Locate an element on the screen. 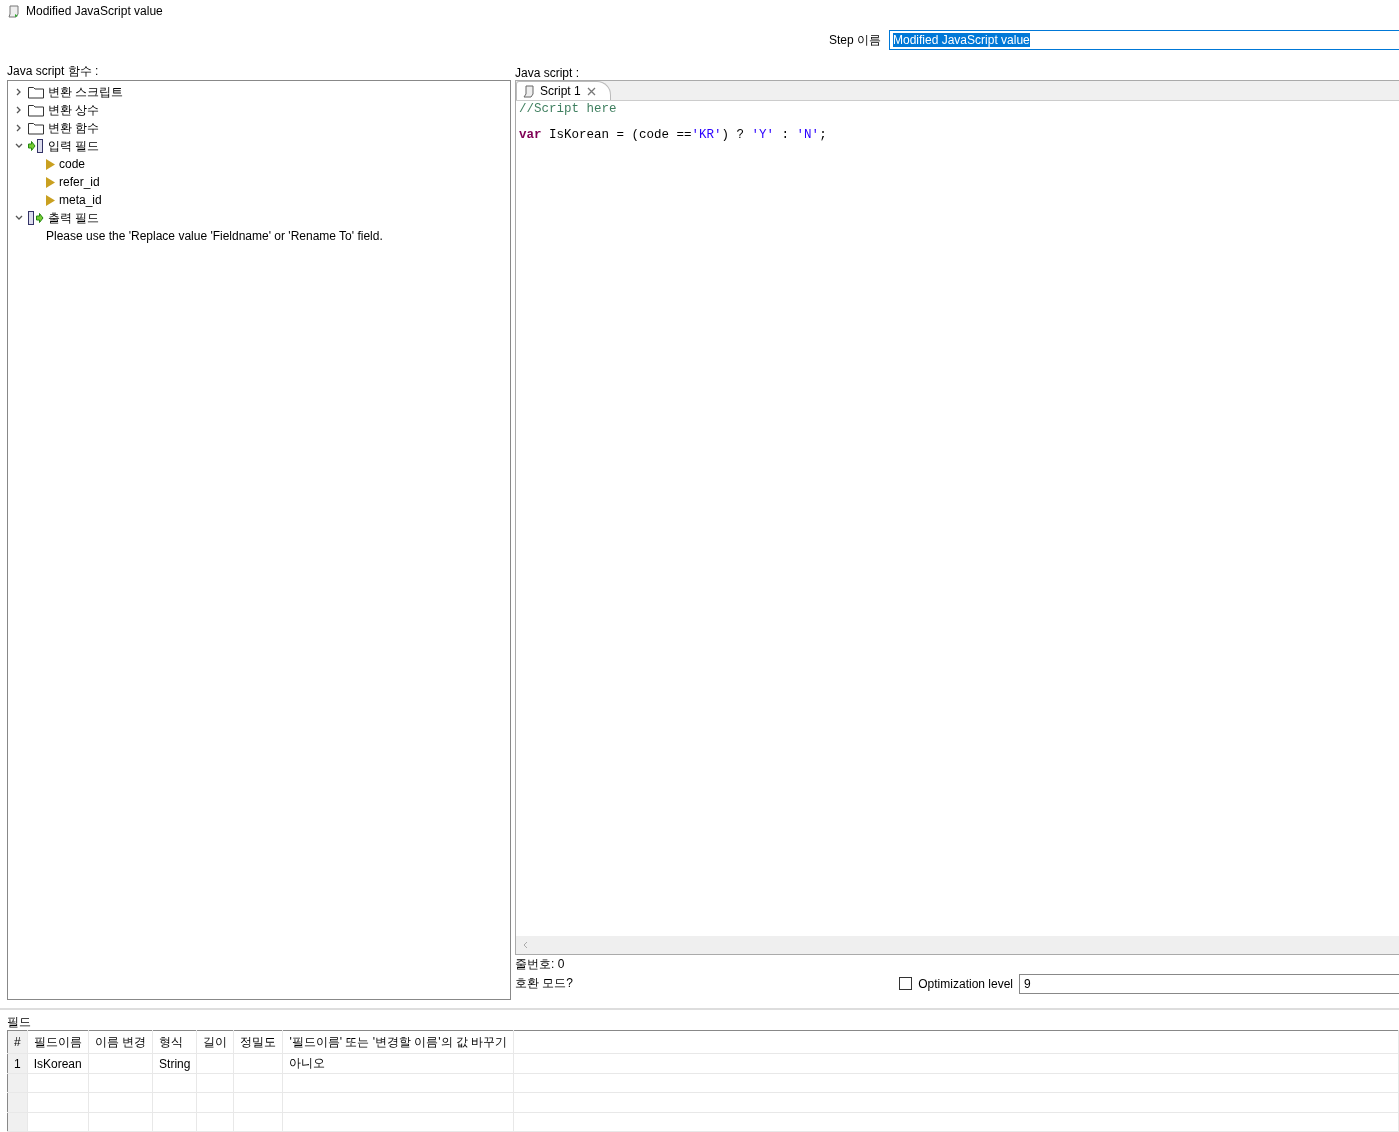  tree-item: 출력 필드 is located at coordinates (74, 218).